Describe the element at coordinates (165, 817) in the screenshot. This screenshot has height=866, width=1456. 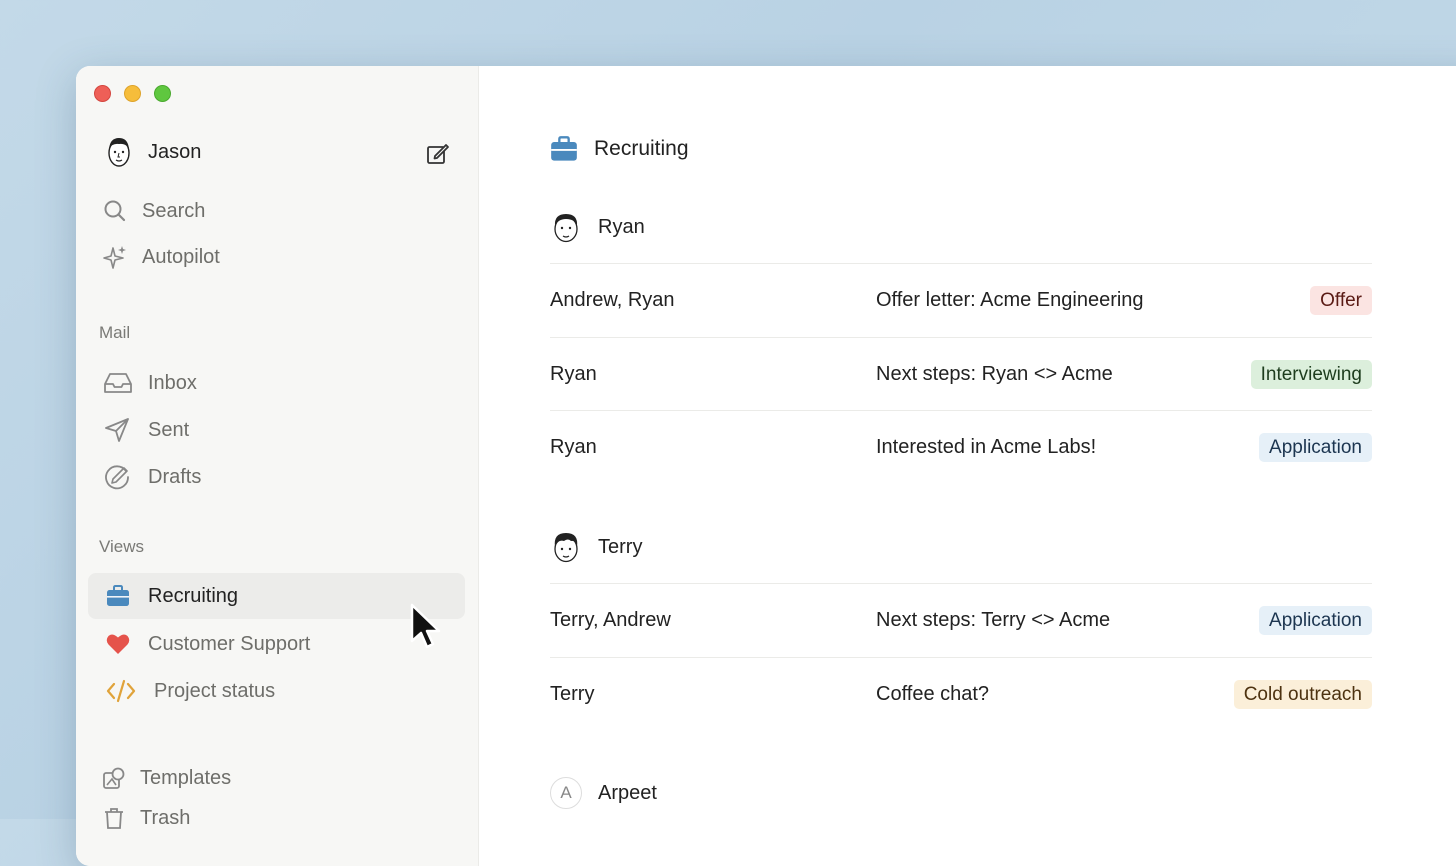
I see `sidebar-item-label: Trash` at that location.